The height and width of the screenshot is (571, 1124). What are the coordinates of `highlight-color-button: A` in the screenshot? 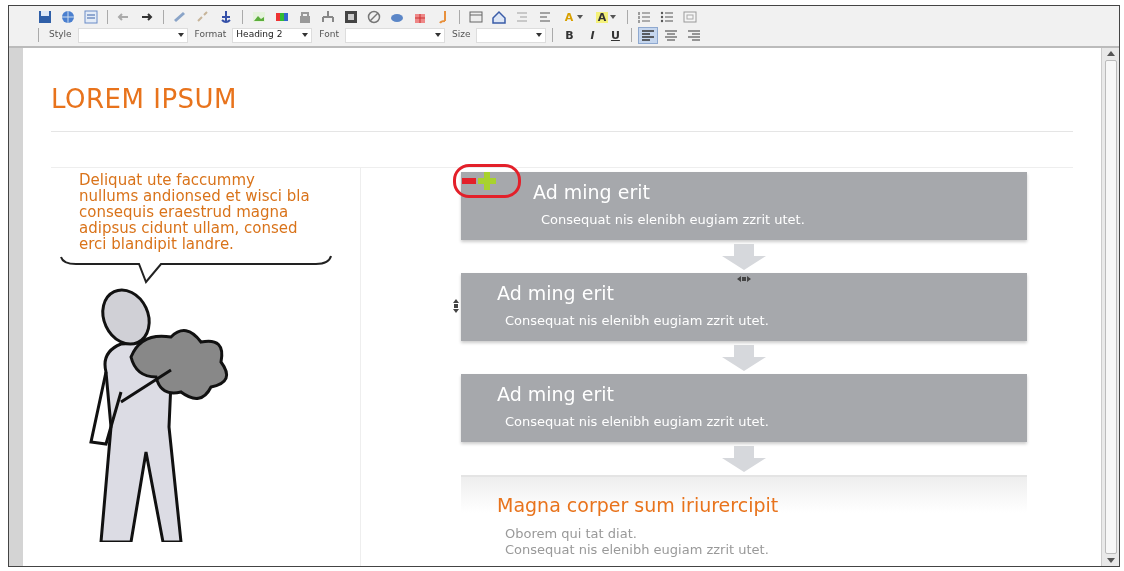 It's located at (606, 17).